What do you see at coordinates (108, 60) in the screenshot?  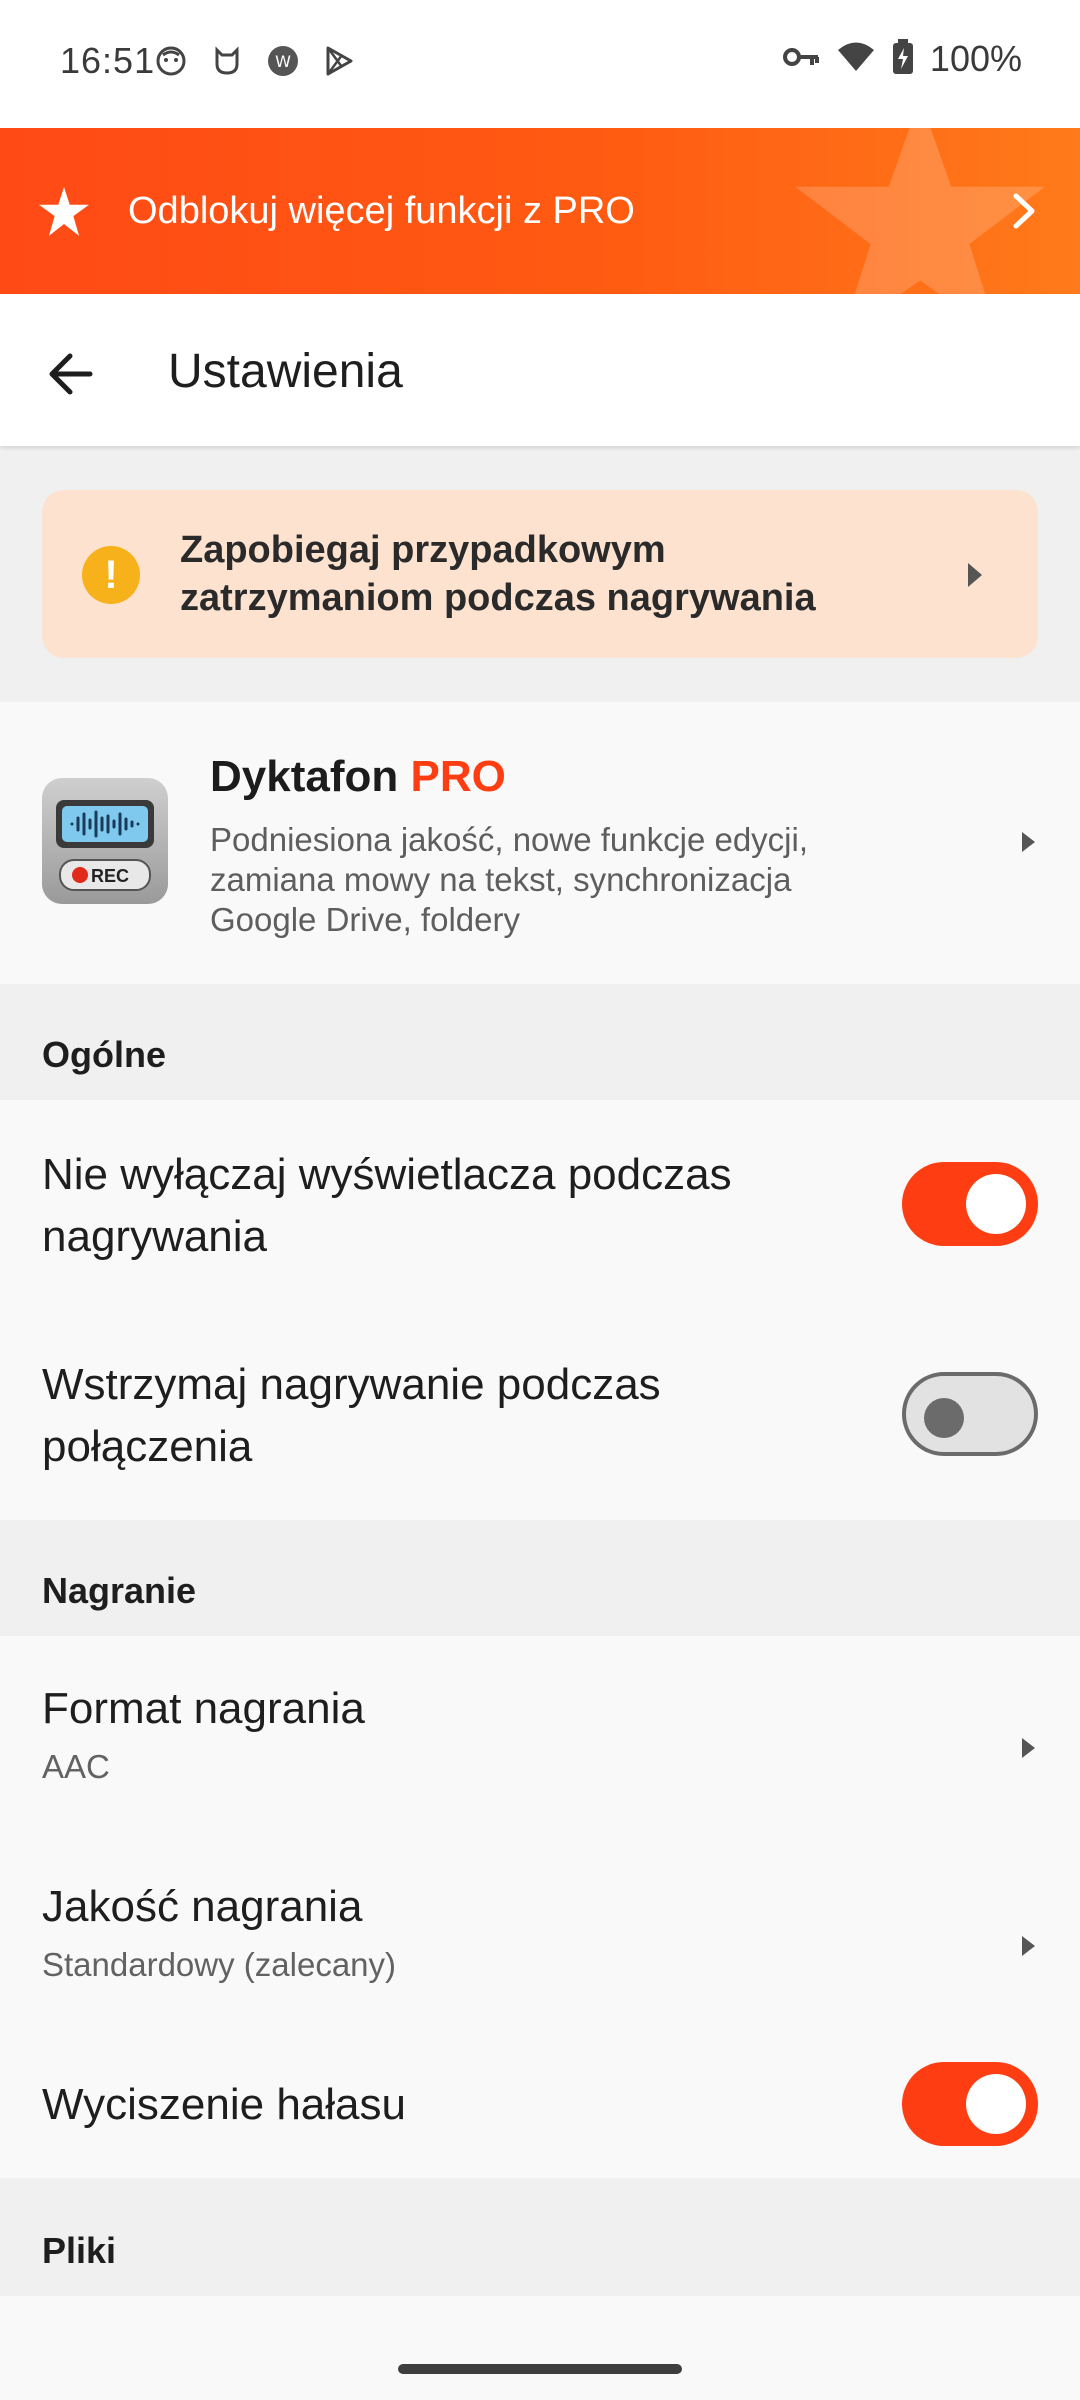 I see `status-time: 16:51` at bounding box center [108, 60].